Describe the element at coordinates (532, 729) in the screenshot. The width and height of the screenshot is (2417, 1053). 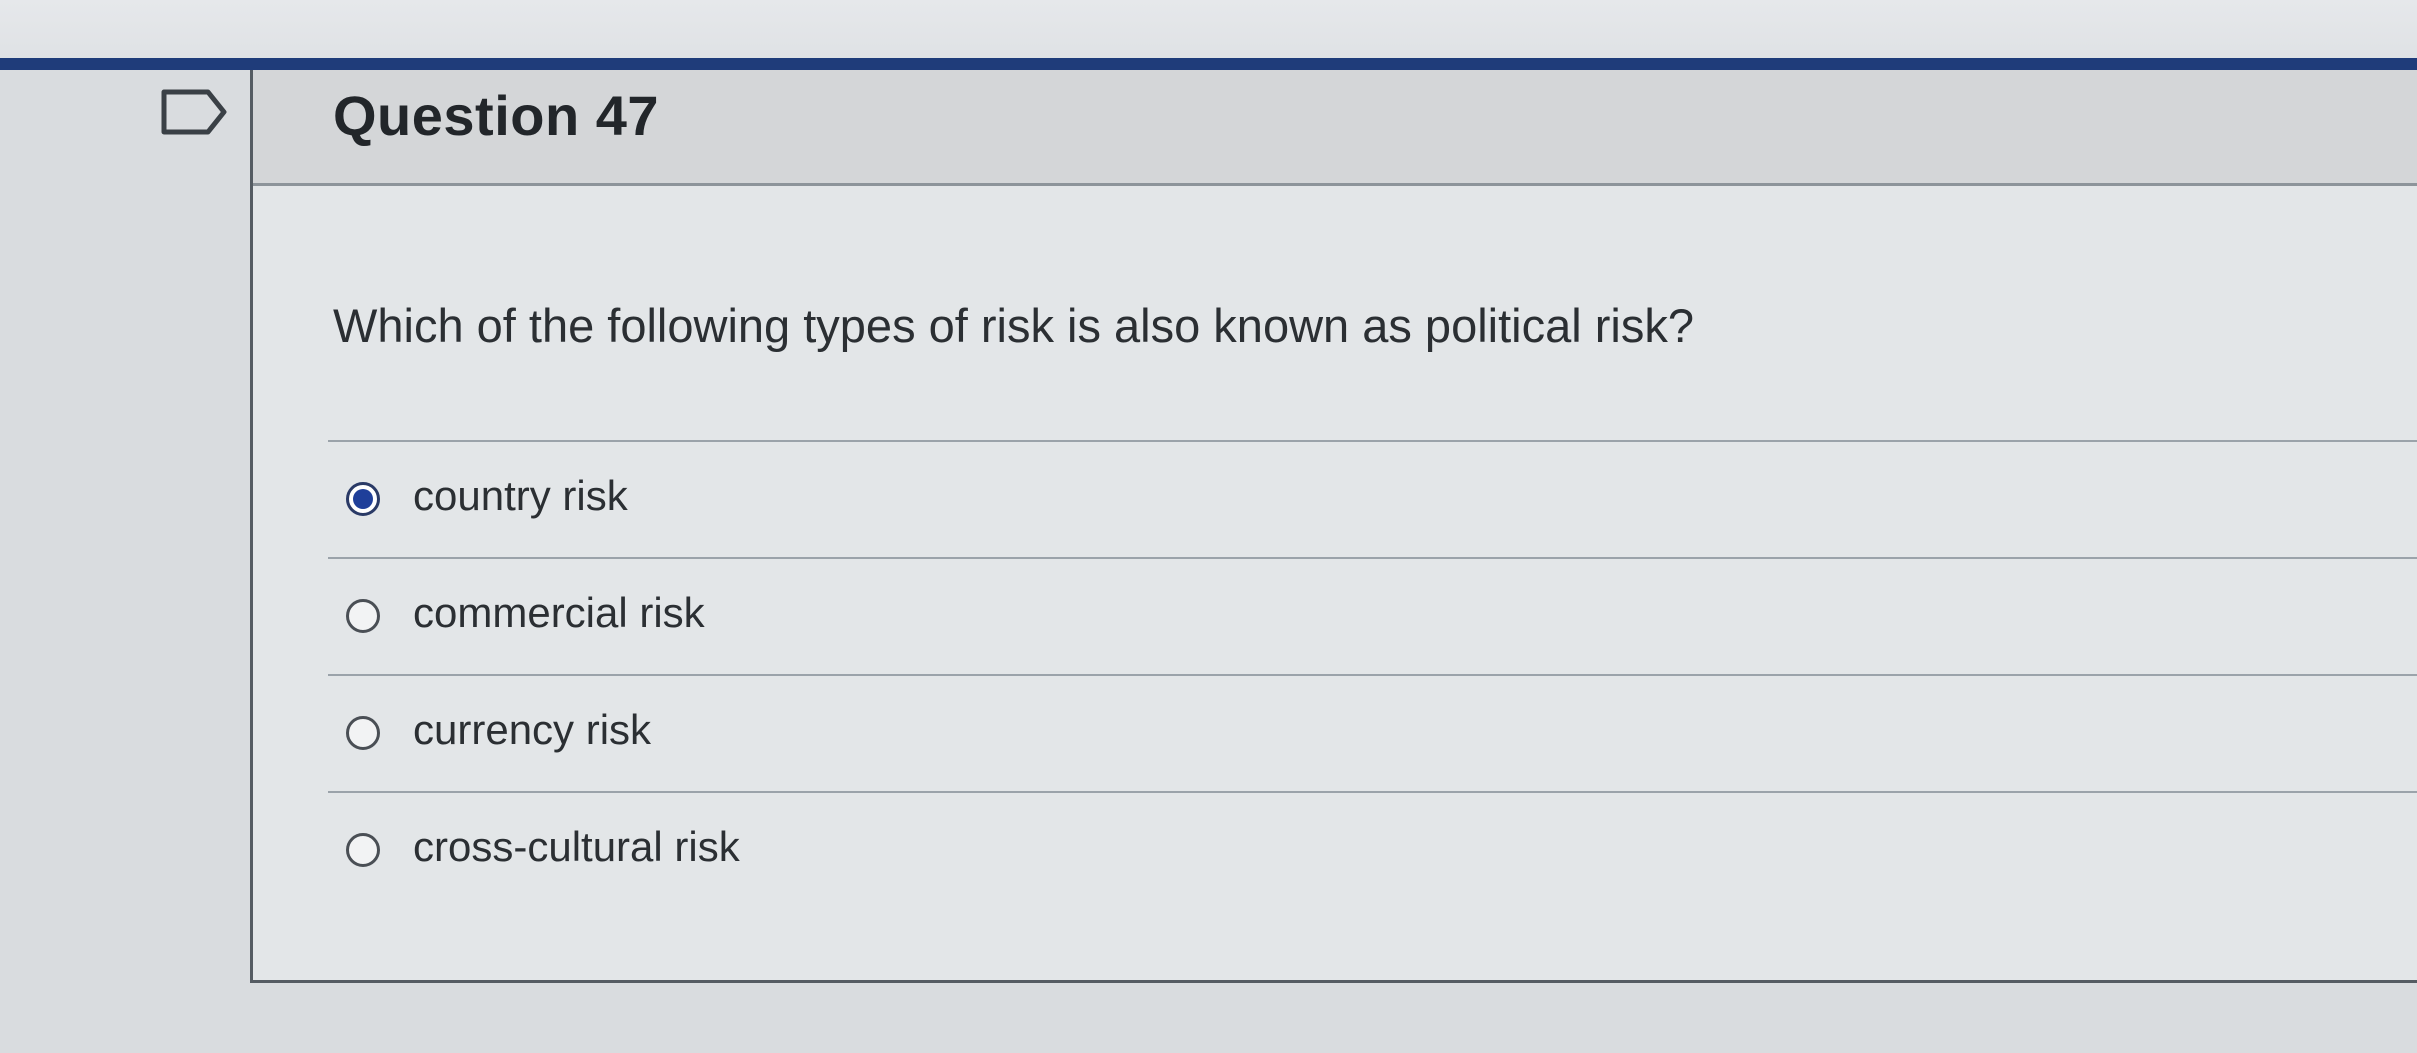
I see `answer-label: currency risk` at that location.